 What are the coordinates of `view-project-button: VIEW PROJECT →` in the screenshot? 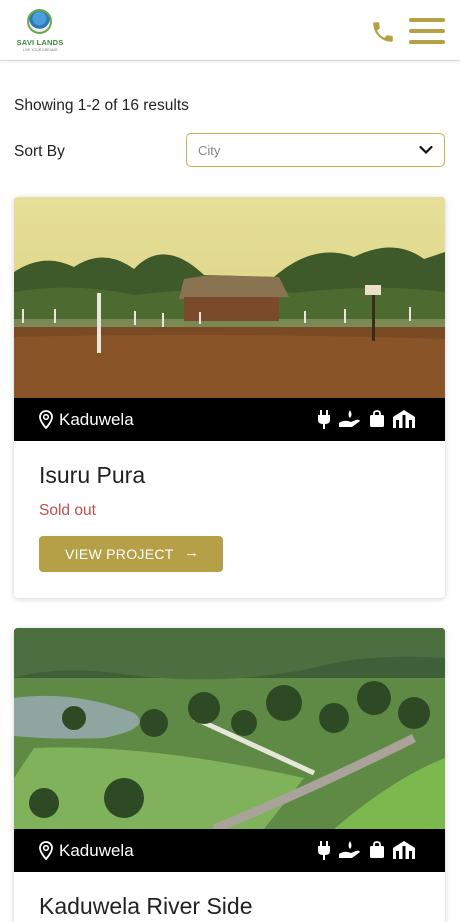 It's located at (131, 554).